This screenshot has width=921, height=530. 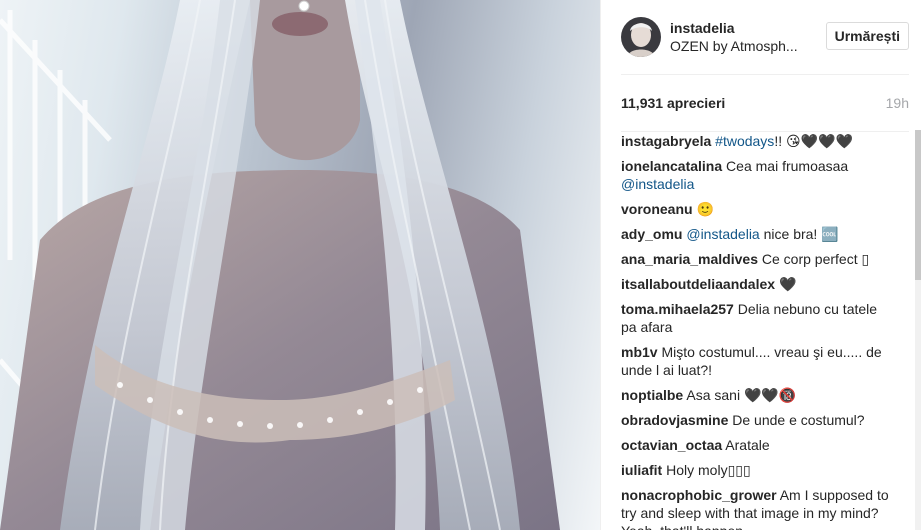 I want to click on comments-scrollbar, so click(x=918, y=330).